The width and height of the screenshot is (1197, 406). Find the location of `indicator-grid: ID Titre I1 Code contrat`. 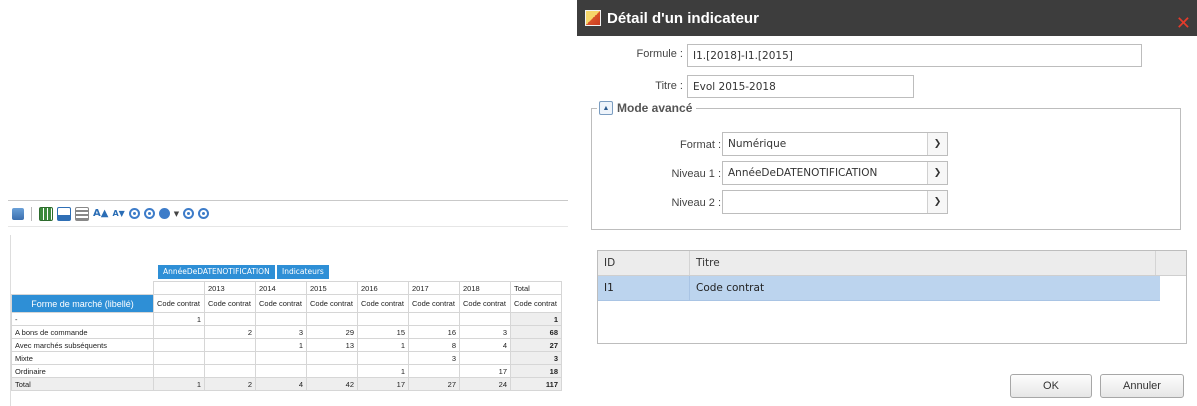

indicator-grid: ID Titre I1 Code contrat is located at coordinates (892, 297).